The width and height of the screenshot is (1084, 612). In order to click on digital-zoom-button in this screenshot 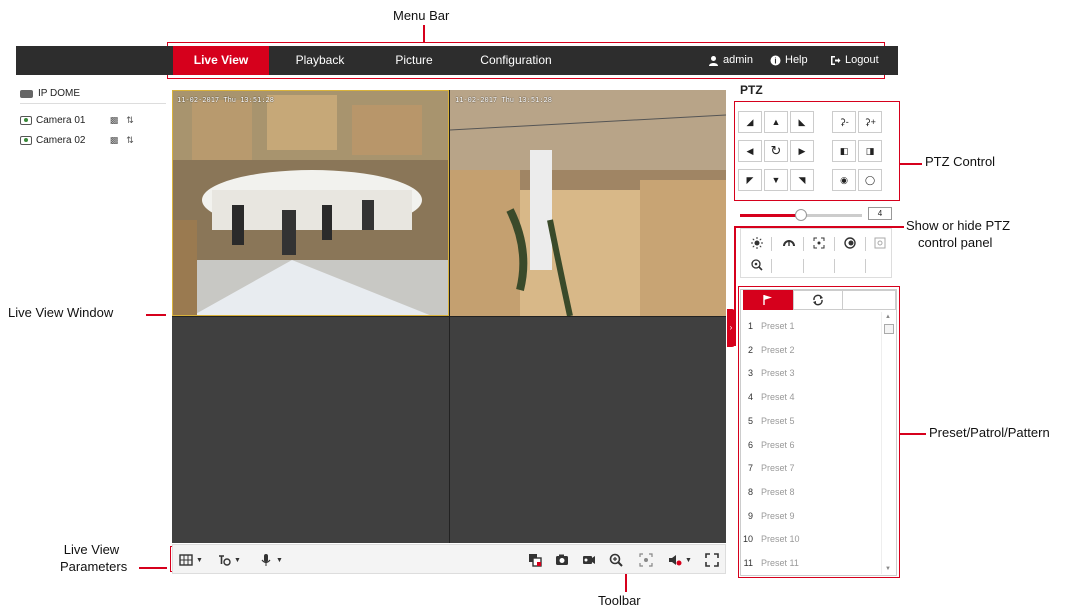, I will do `click(616, 560)`.